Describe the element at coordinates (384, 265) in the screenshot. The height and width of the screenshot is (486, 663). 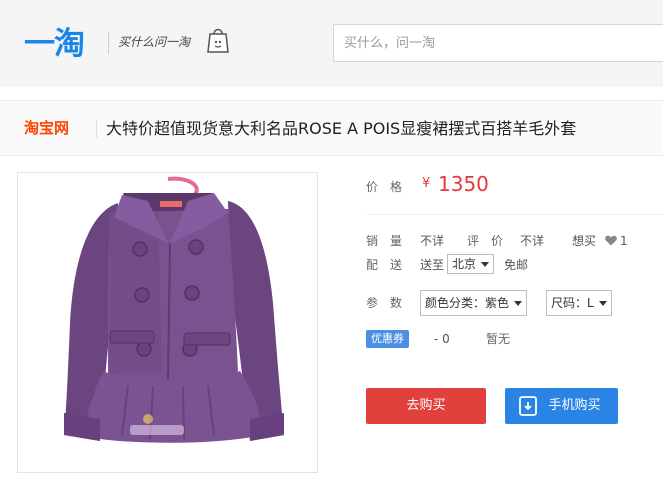
I see `shipping-label: 配 送` at that location.